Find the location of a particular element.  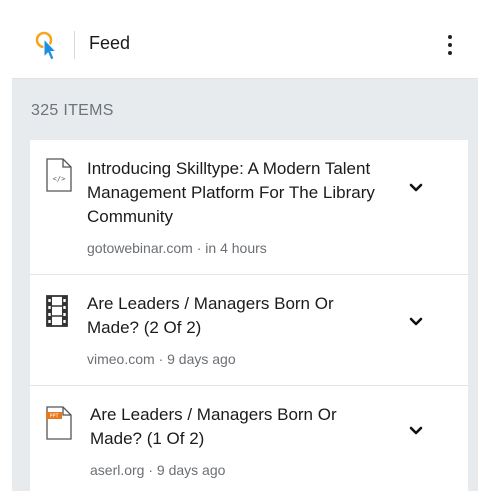

app-header: Feed is located at coordinates (245, 44).